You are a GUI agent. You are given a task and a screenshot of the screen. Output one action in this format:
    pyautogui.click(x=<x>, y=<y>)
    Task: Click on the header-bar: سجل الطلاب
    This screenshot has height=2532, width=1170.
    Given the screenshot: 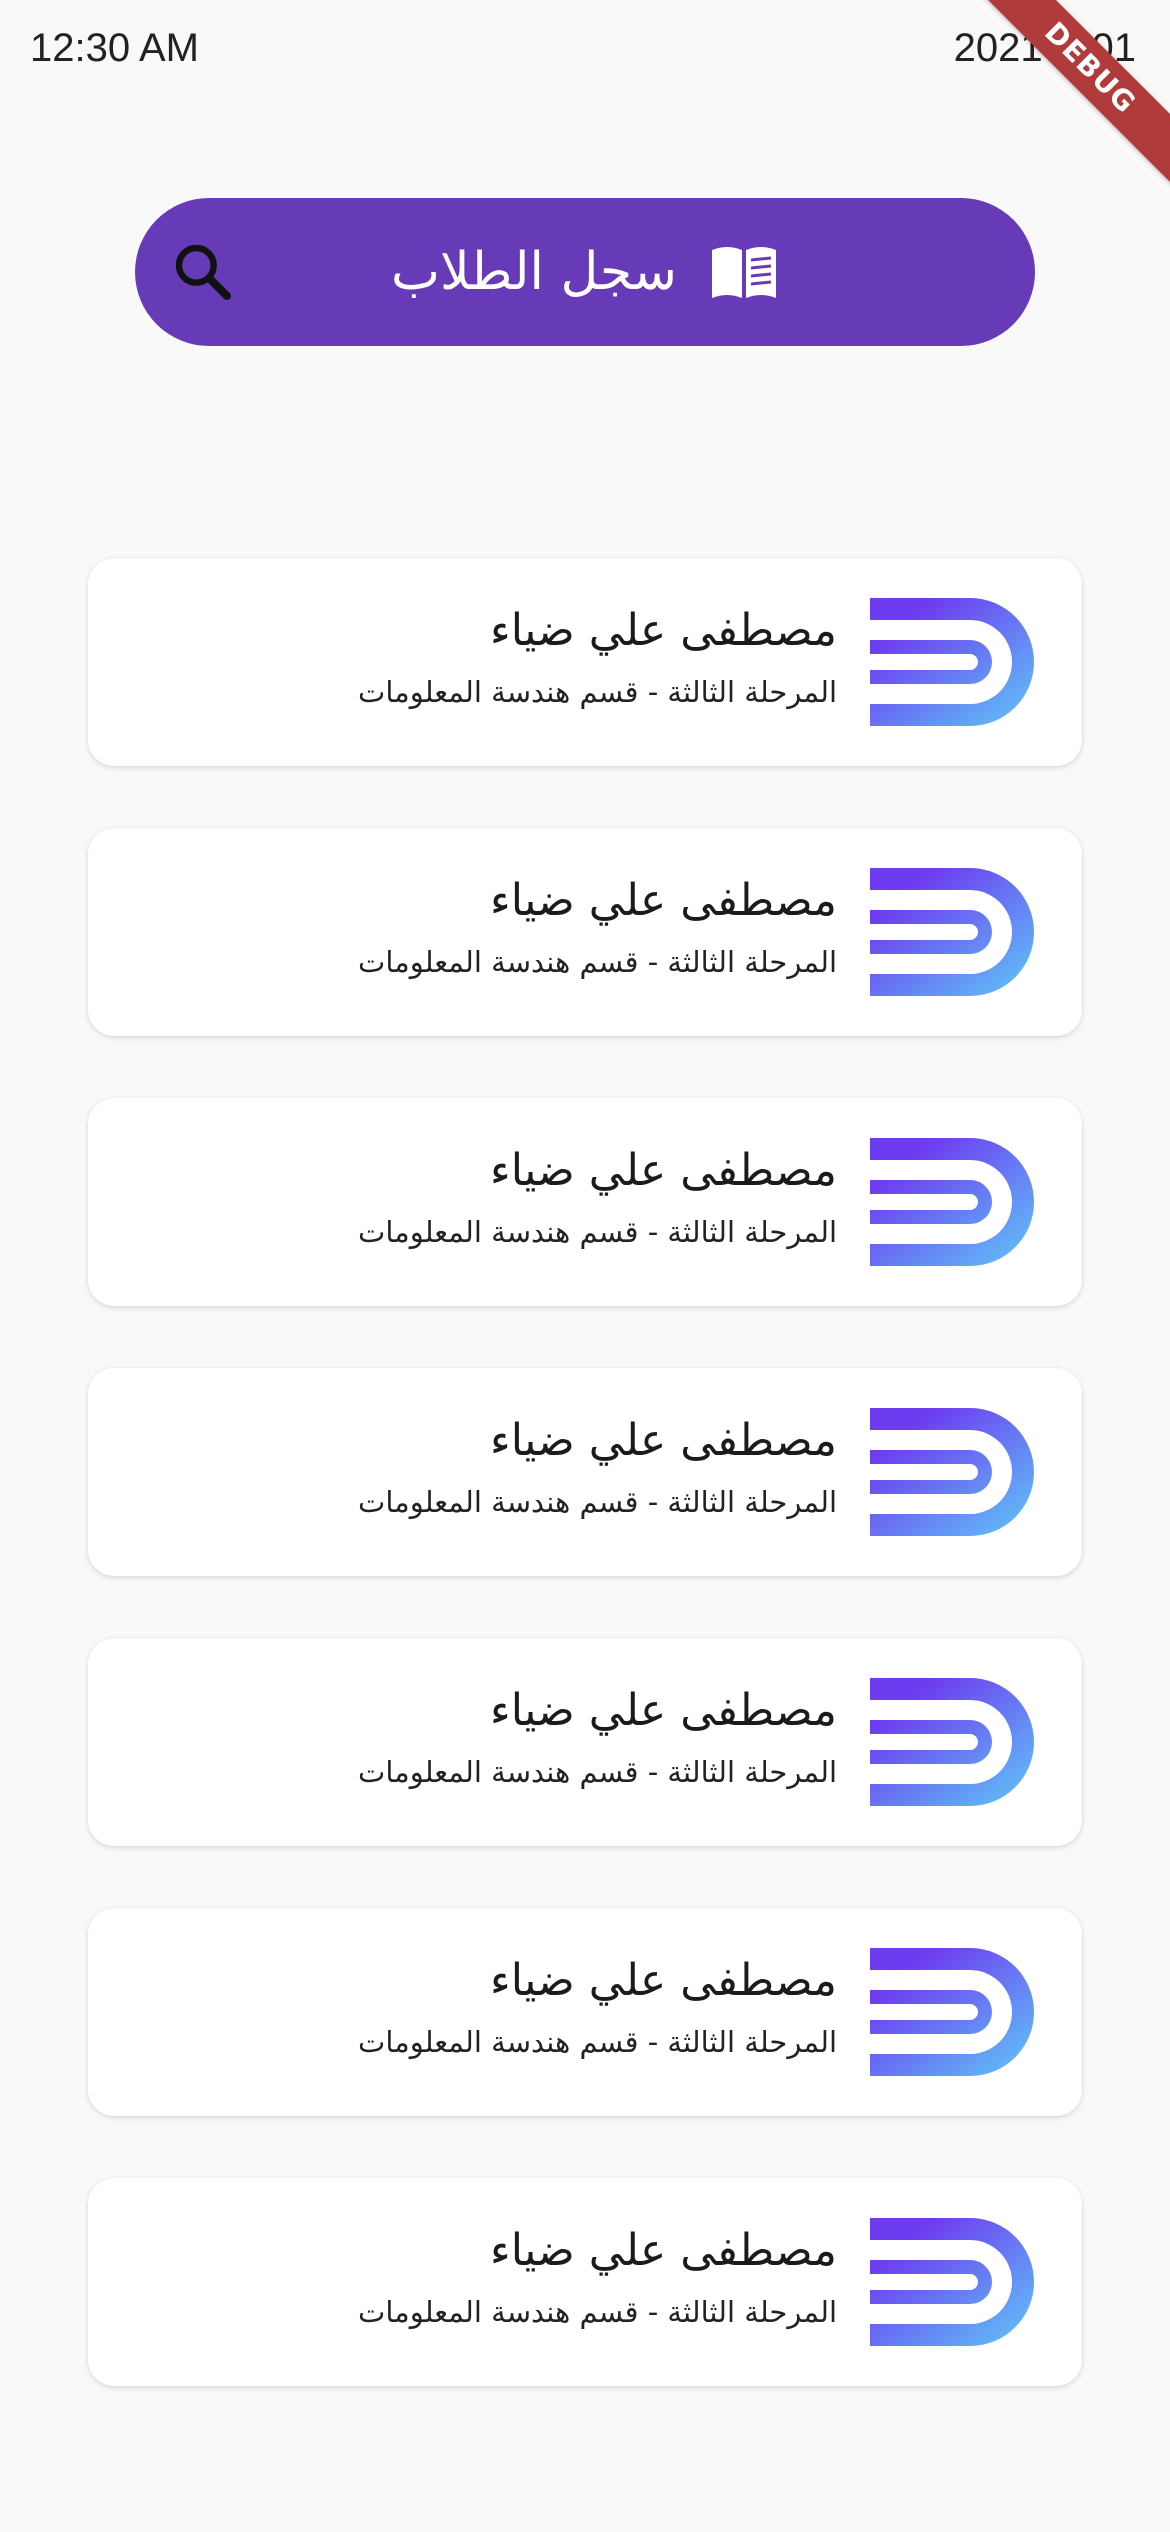 What is the action you would take?
    pyautogui.click(x=585, y=272)
    